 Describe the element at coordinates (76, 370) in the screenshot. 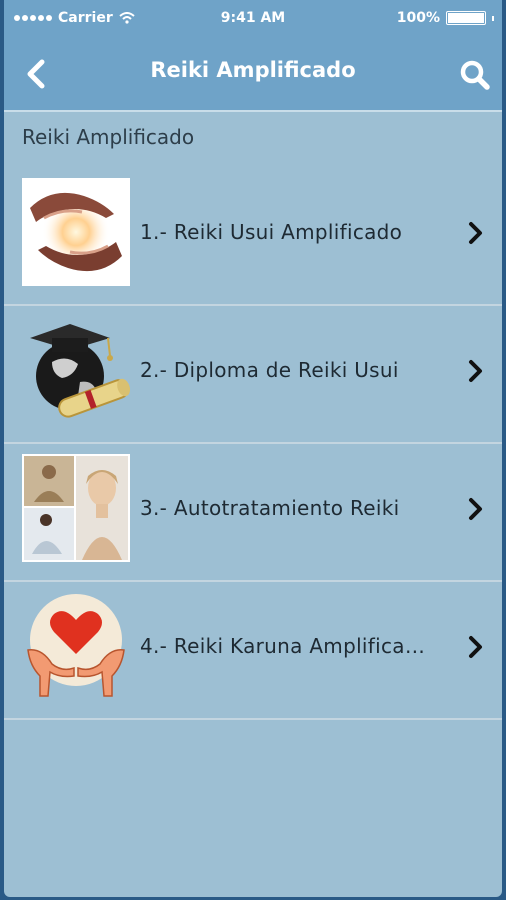

I see `diploma-globe-icon` at that location.